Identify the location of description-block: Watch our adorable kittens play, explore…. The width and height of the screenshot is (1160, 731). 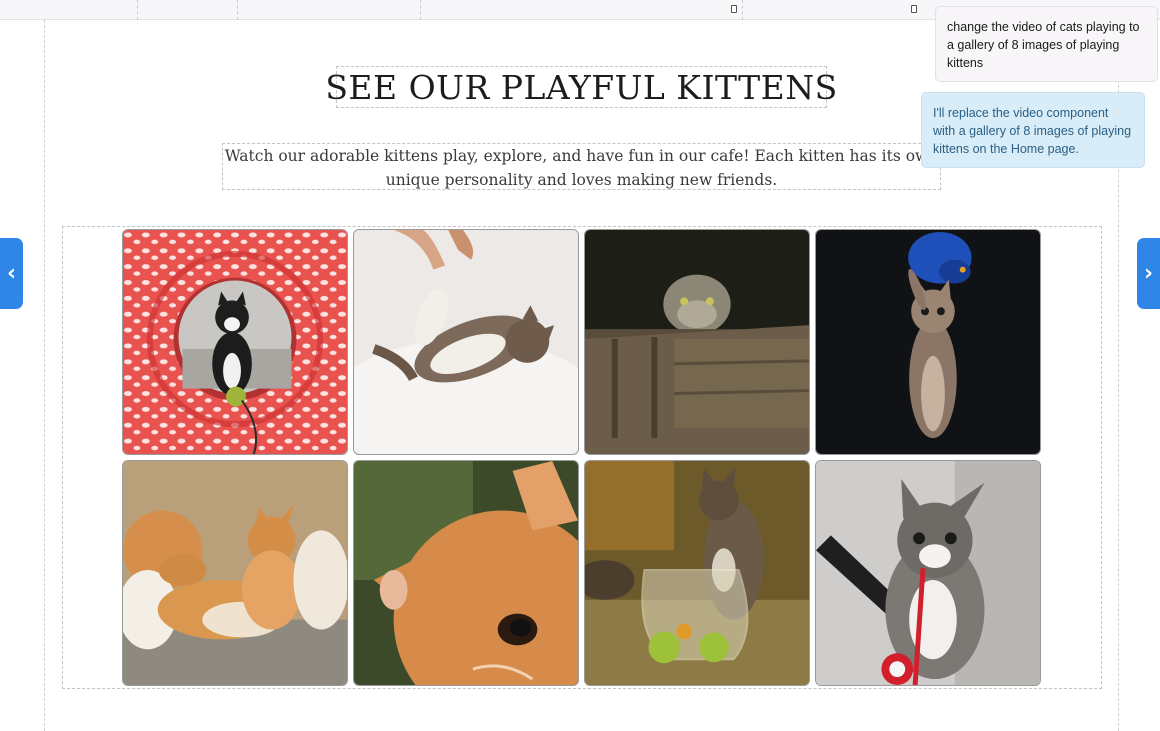
(581, 166).